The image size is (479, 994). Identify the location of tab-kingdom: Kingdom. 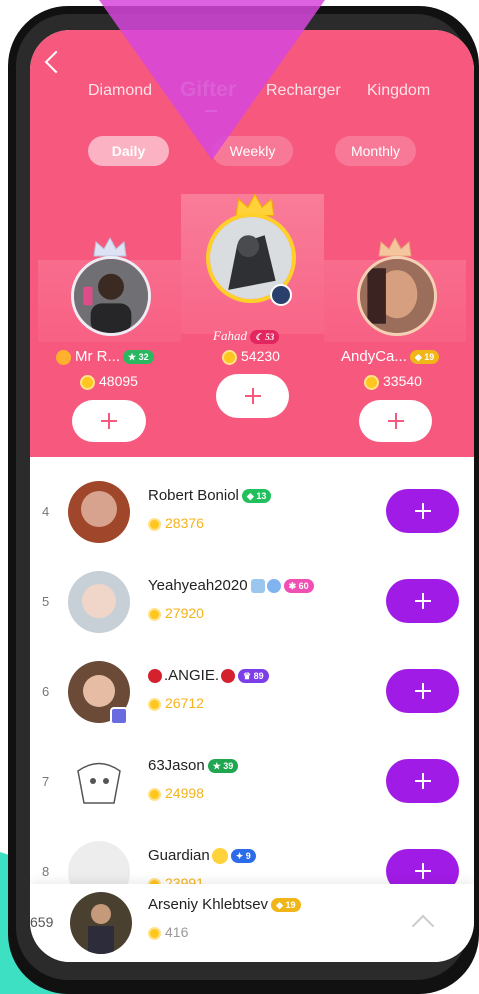
(398, 91).